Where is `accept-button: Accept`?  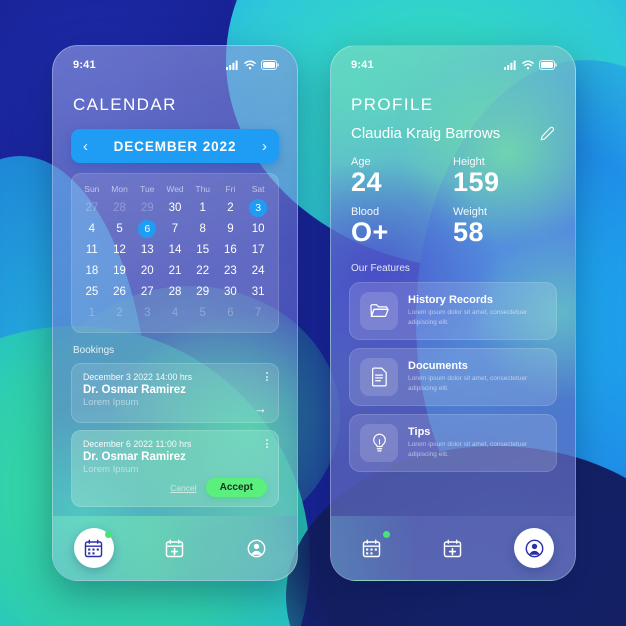
accept-button: Accept is located at coordinates (236, 487).